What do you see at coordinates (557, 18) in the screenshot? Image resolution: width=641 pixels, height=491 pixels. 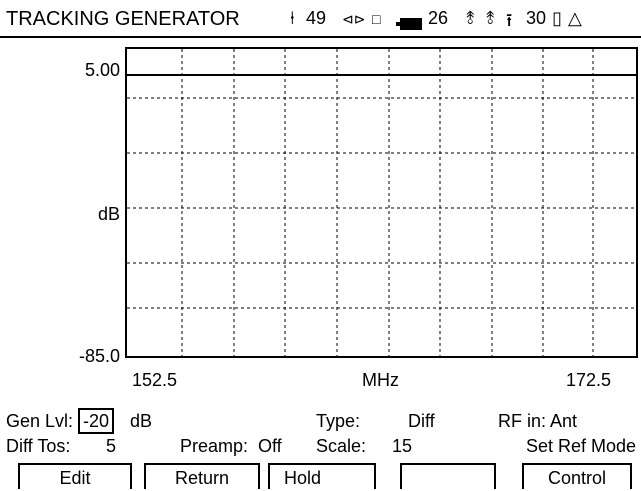 I see `rectangle-icon: ▯` at bounding box center [557, 18].